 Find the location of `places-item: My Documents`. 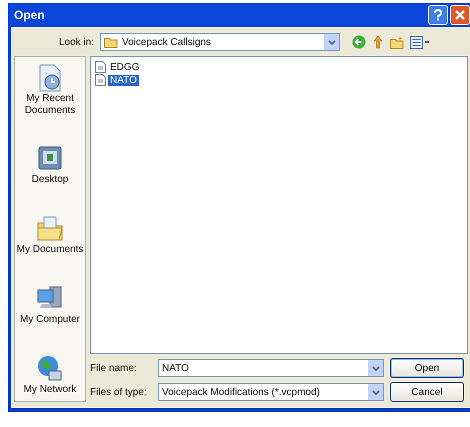

places-item: My Documents is located at coordinates (50, 235).